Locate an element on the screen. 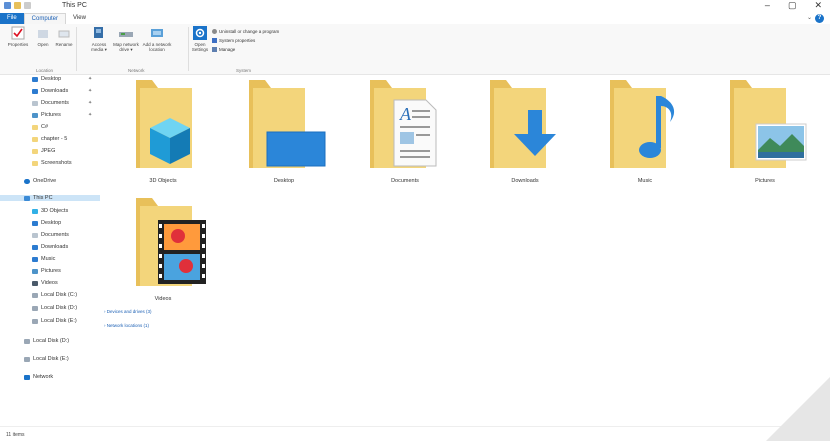 This screenshot has width=830, height=442. uninstall-icon is located at coordinates (214, 31).